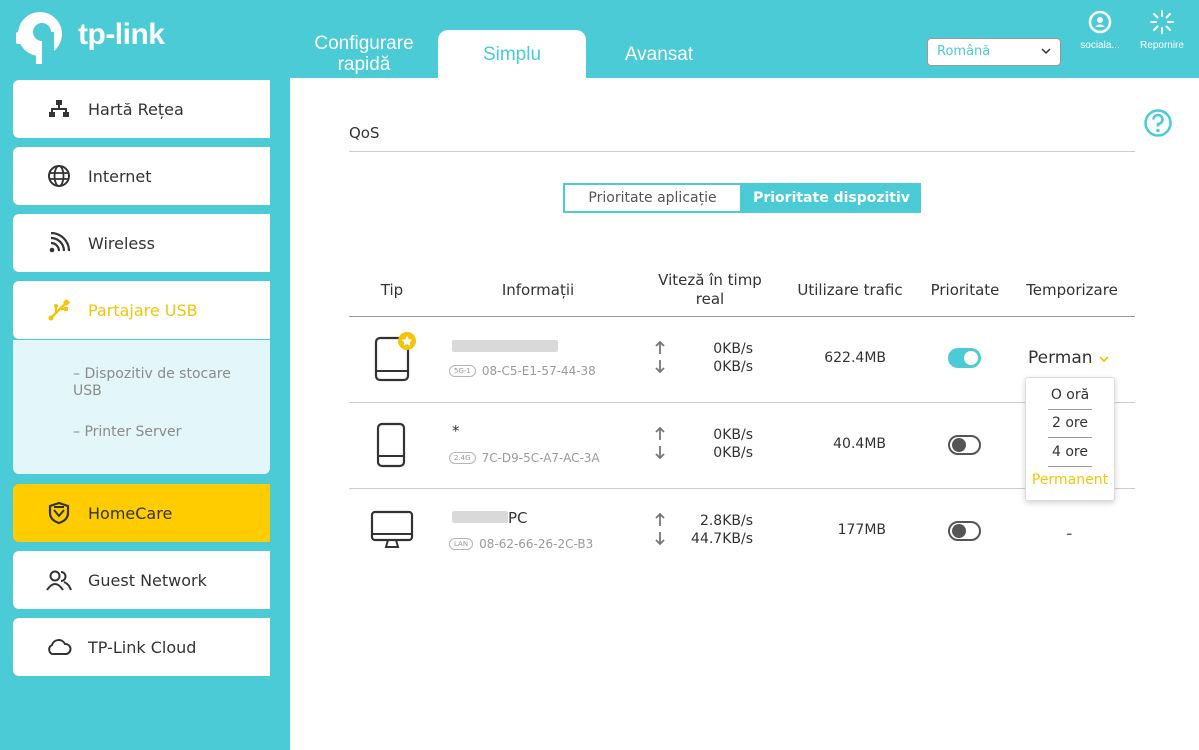 The width and height of the screenshot is (1199, 750). Describe the element at coordinates (1060, 358) in the screenshot. I see `timing-select: Perman` at that location.